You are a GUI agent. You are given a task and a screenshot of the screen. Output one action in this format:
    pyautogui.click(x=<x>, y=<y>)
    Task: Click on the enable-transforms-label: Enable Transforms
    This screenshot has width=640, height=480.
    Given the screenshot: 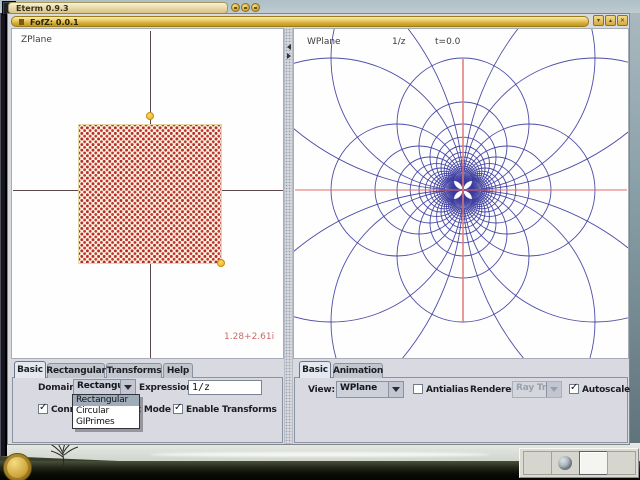 What is the action you would take?
    pyautogui.click(x=231, y=410)
    